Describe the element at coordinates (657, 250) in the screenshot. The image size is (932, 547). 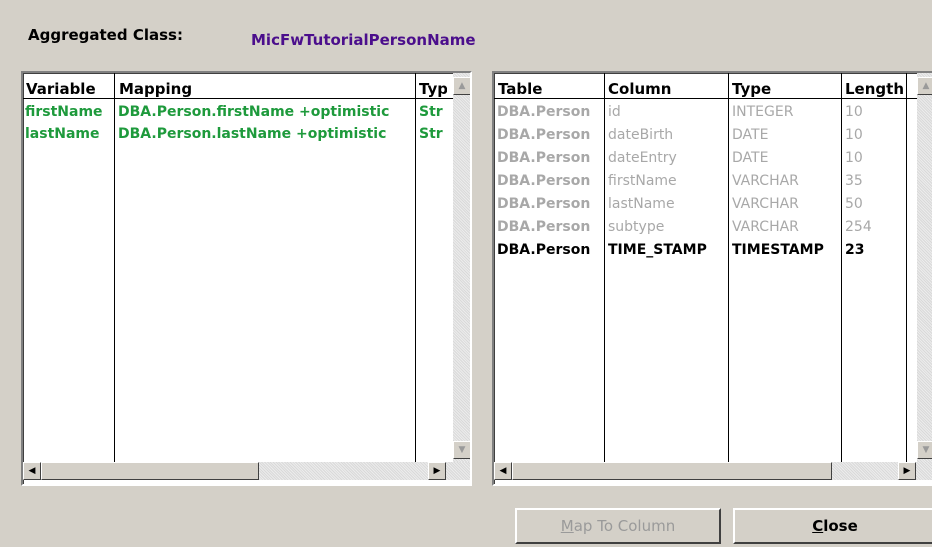
I see `column-name-cell: TIME_STAMP` at that location.